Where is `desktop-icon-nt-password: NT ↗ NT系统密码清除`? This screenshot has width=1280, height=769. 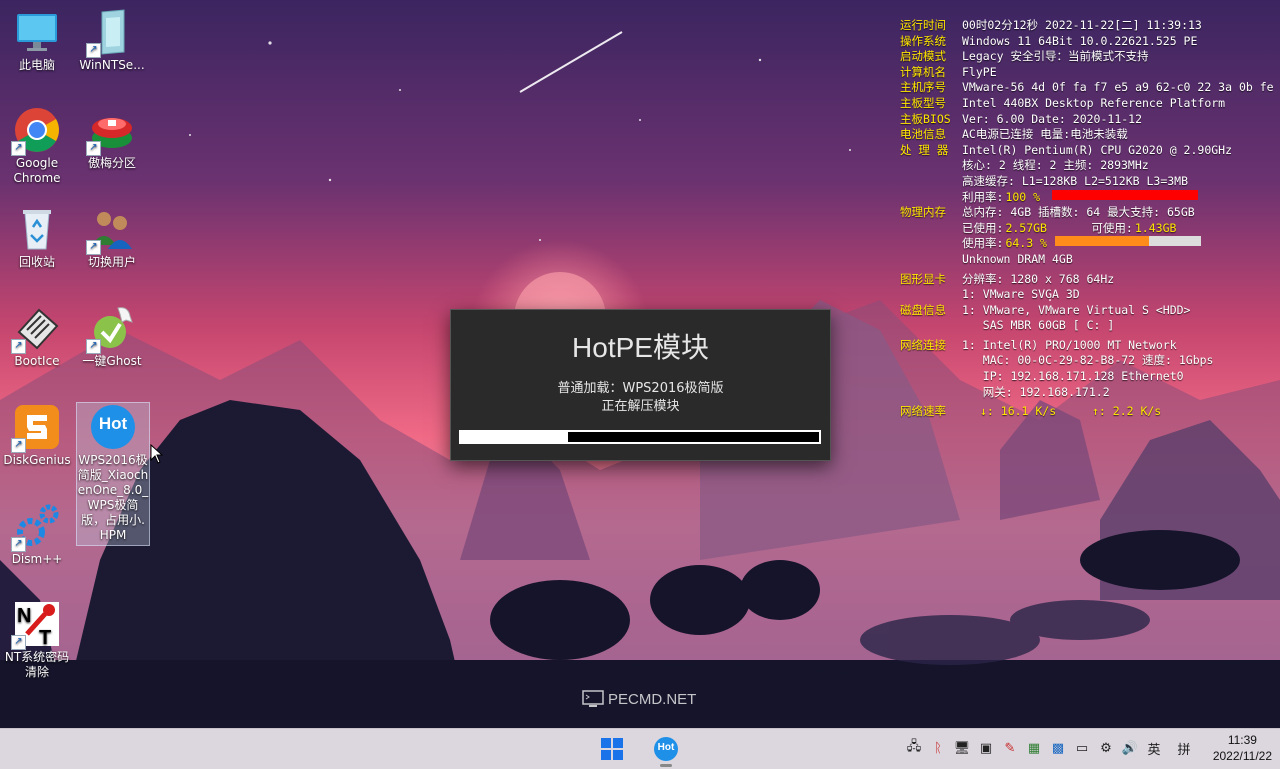
desktop-icon-nt-password: NT ↗ NT系统密码清除 is located at coordinates (37, 640).